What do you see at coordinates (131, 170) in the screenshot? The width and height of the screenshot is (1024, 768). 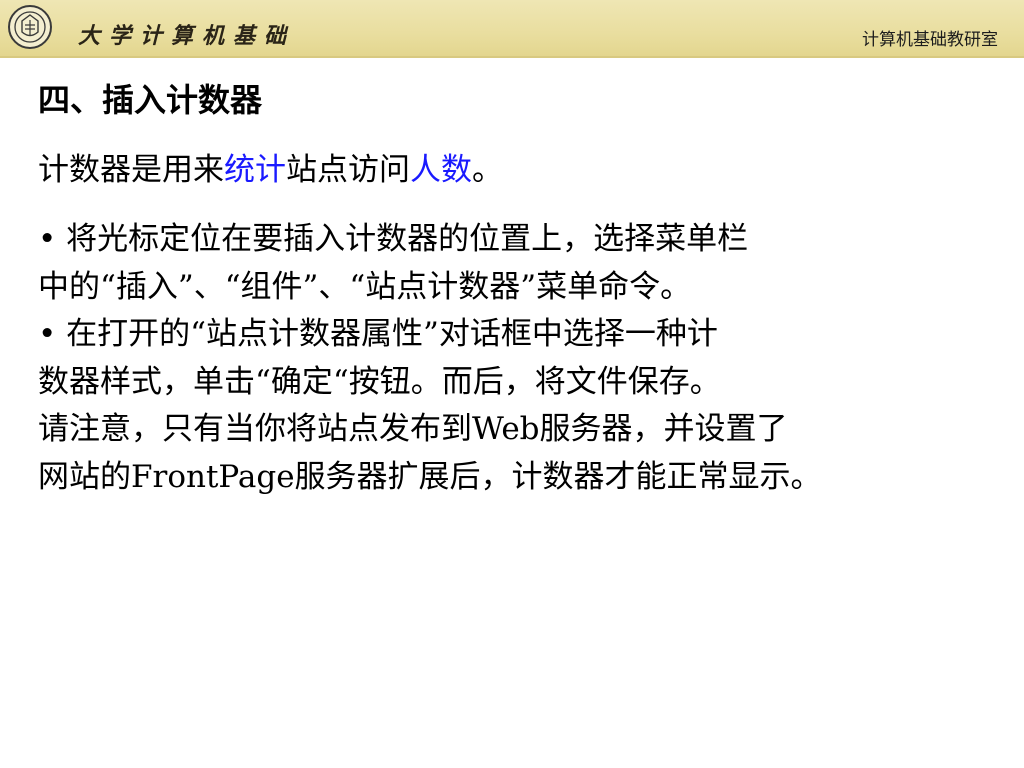 I see `intro-part1: 计数器是用来` at bounding box center [131, 170].